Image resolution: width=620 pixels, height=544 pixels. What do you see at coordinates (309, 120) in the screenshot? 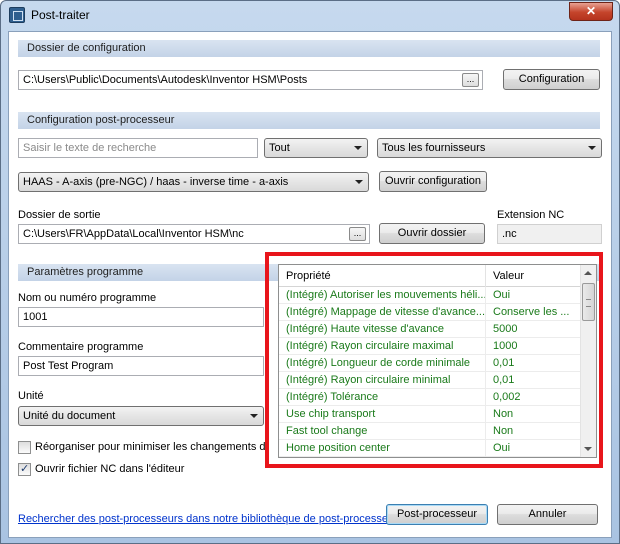
I see `post-config-header: Configuration post-processeur` at bounding box center [309, 120].